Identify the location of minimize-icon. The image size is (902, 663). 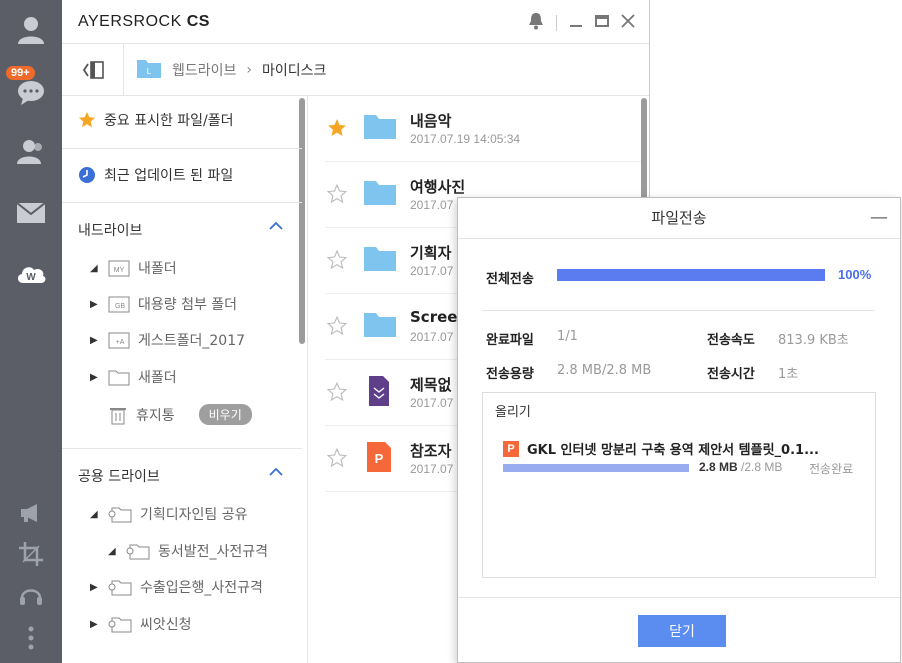
(576, 23).